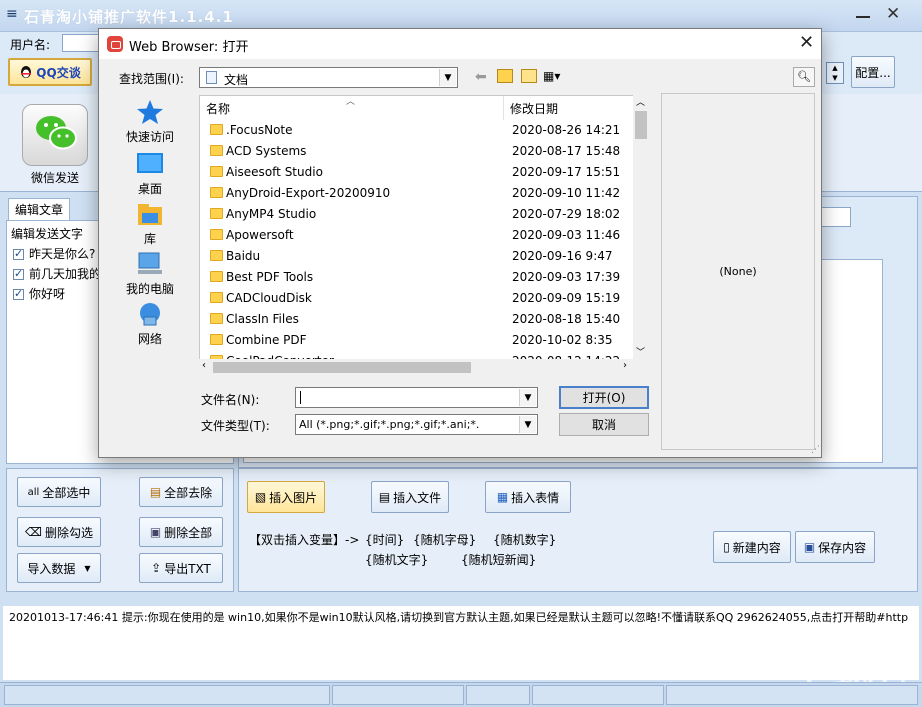 The image size is (922, 707). Describe the element at coordinates (308, 193) in the screenshot. I see `file-name: AnyDroid-Export-20200910` at that location.